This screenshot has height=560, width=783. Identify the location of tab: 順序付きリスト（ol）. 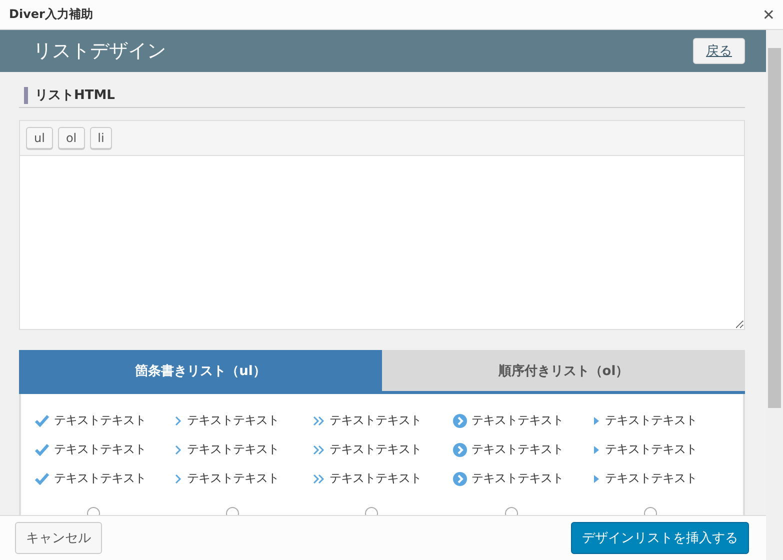
(563, 370).